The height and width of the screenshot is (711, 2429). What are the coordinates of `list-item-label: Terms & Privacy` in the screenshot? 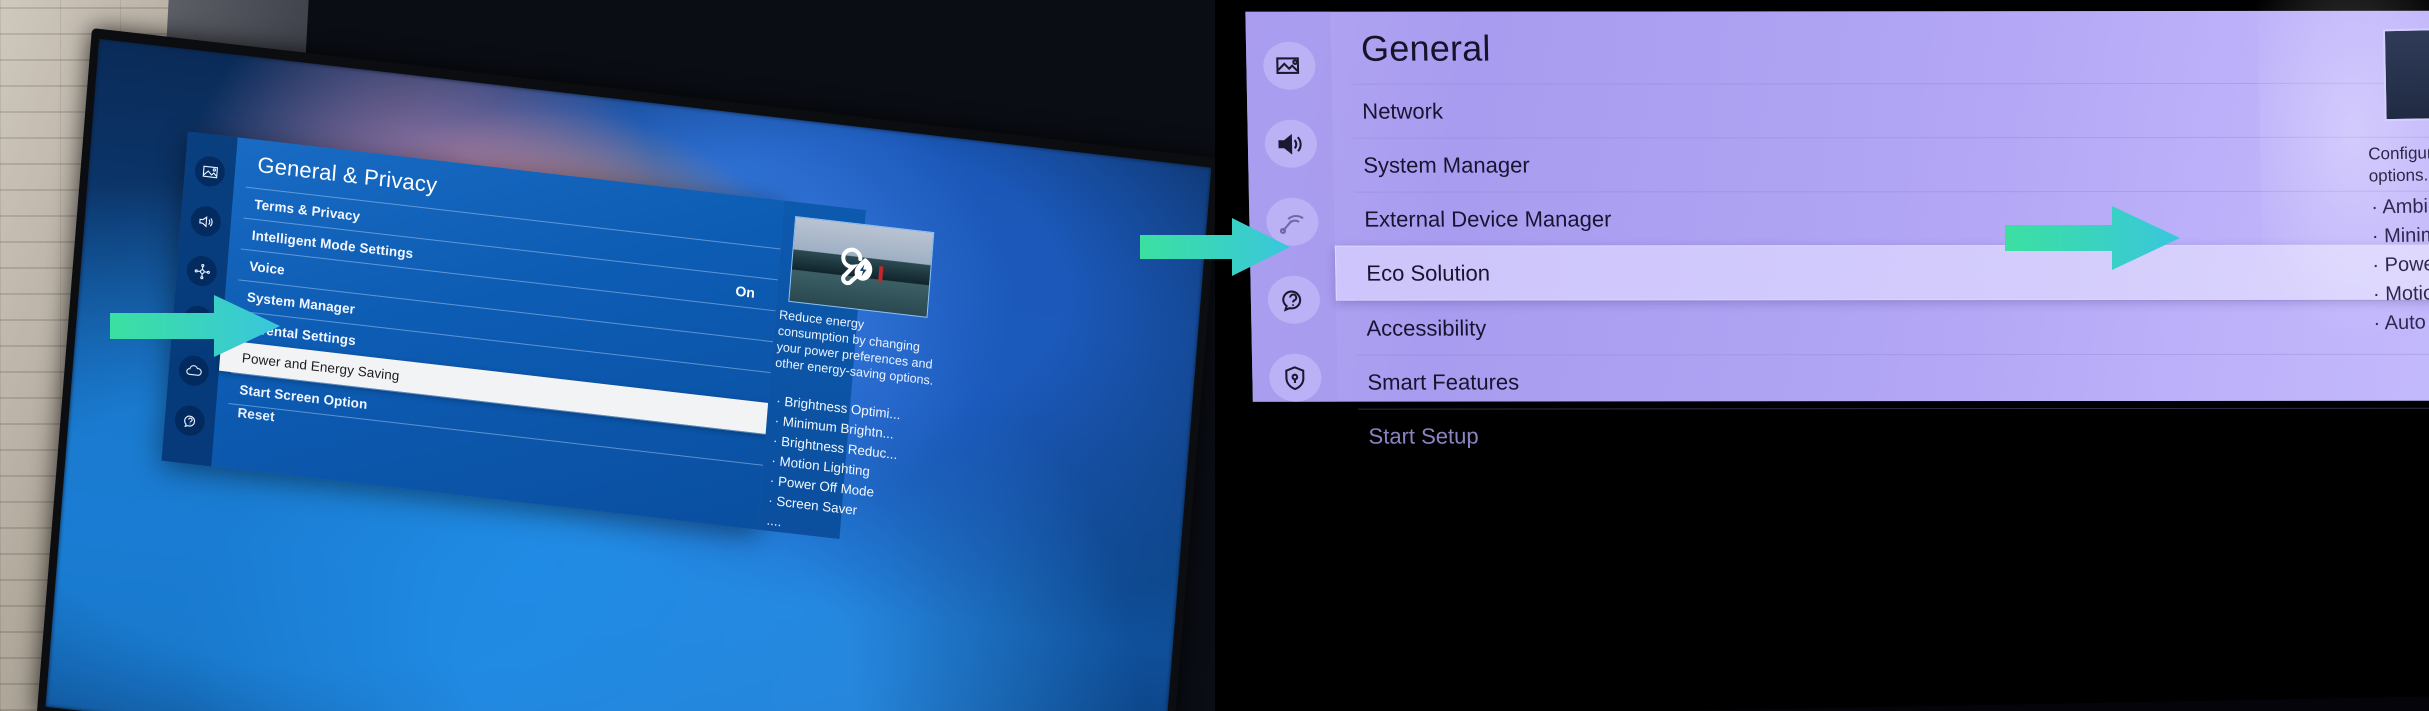 It's located at (307, 210).